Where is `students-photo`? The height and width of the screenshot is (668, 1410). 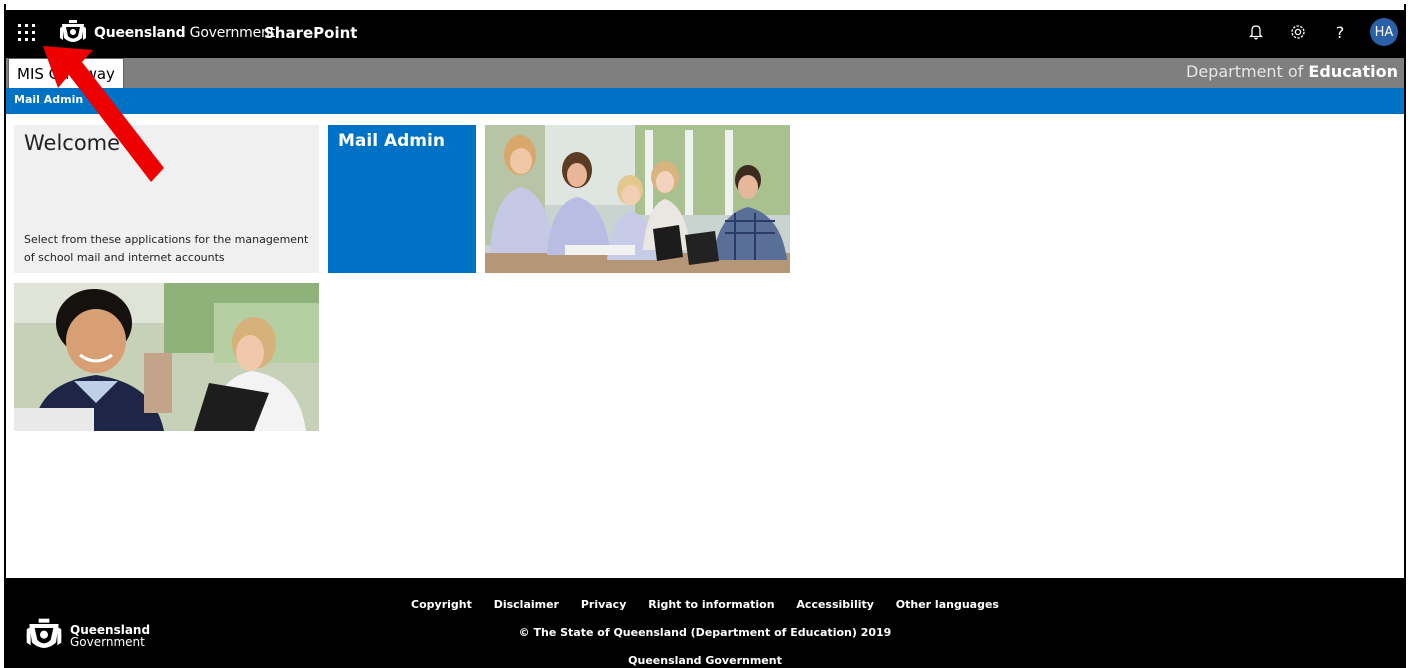
students-photo is located at coordinates (637, 199).